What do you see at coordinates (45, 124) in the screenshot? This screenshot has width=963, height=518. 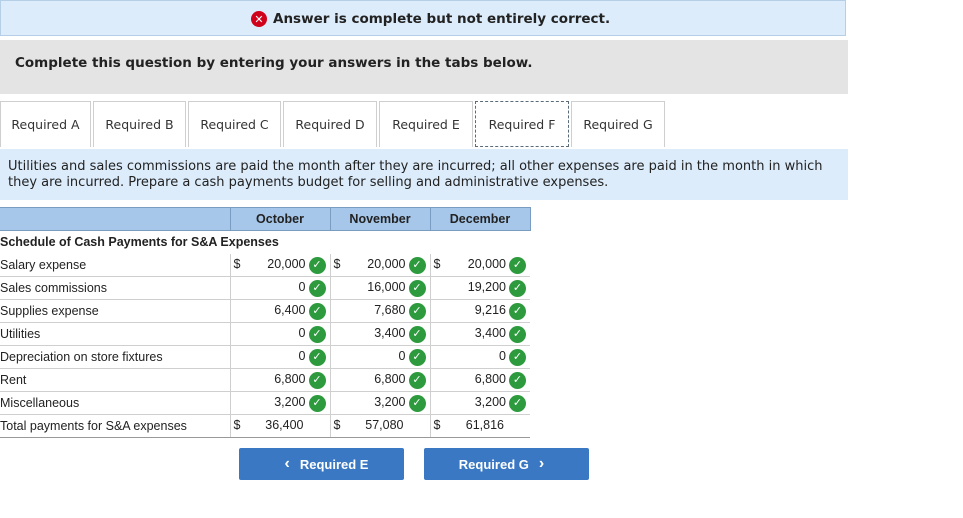 I see `tab-required-a: Required A` at bounding box center [45, 124].